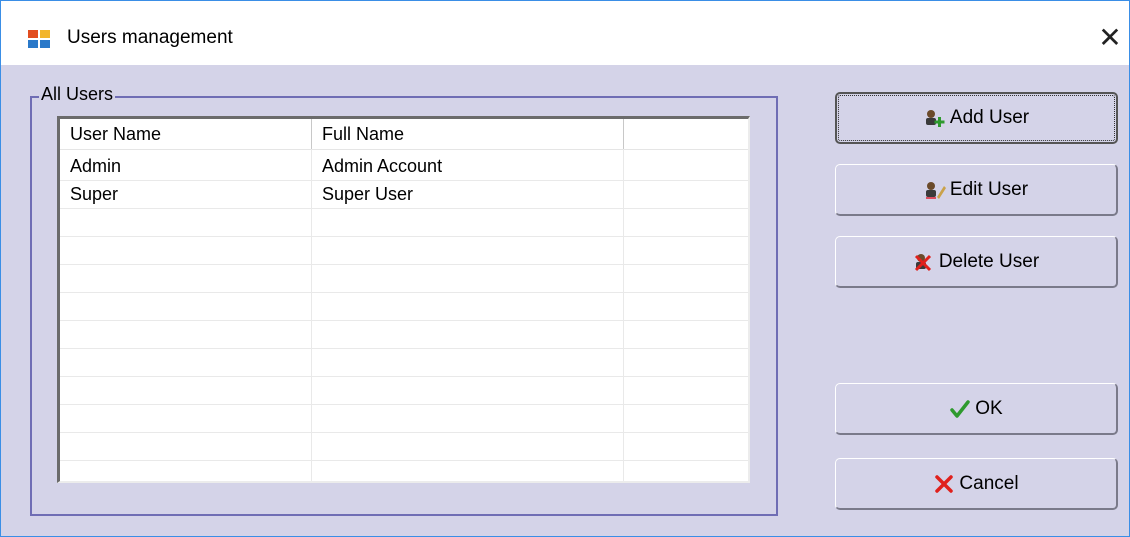 The height and width of the screenshot is (537, 1130). I want to click on table-header: User Name Full Name, so click(404, 134).